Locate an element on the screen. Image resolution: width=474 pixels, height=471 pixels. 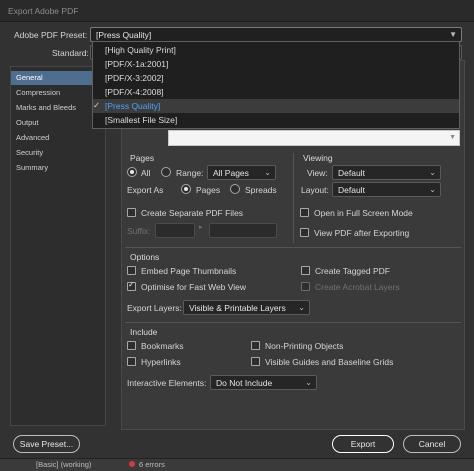
fast-web-view-label: Optimise for Fast Web View is located at coordinates (194, 287).